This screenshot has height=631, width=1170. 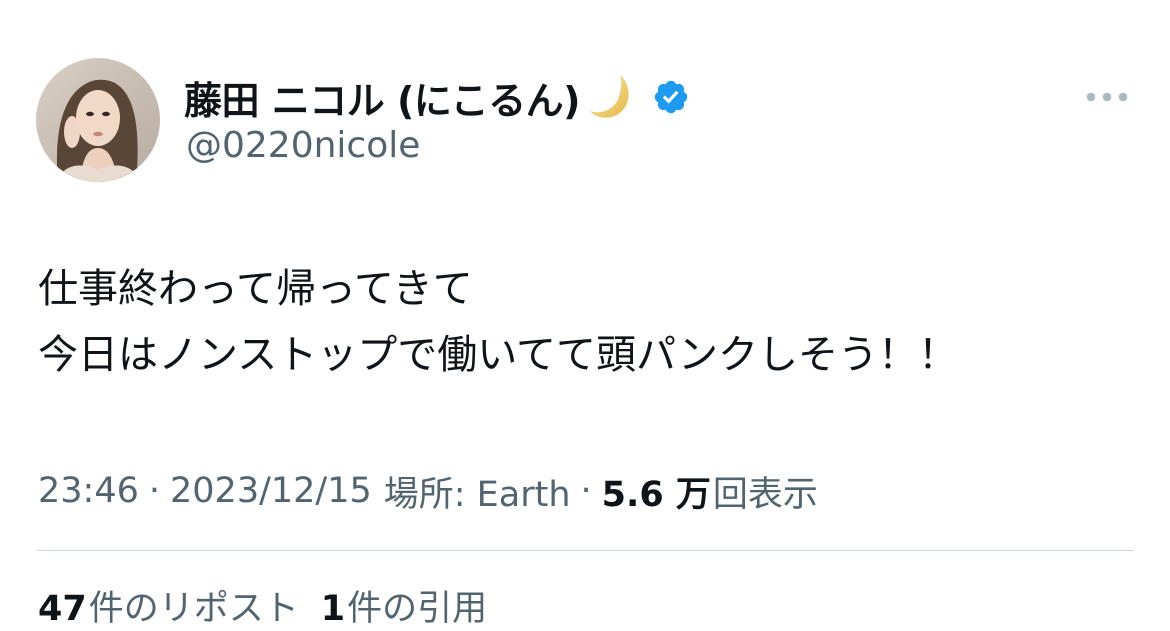 I want to click on tweet-line: 今日はノンストップで働いてて頭パンクしそう！！, so click(x=498, y=355).